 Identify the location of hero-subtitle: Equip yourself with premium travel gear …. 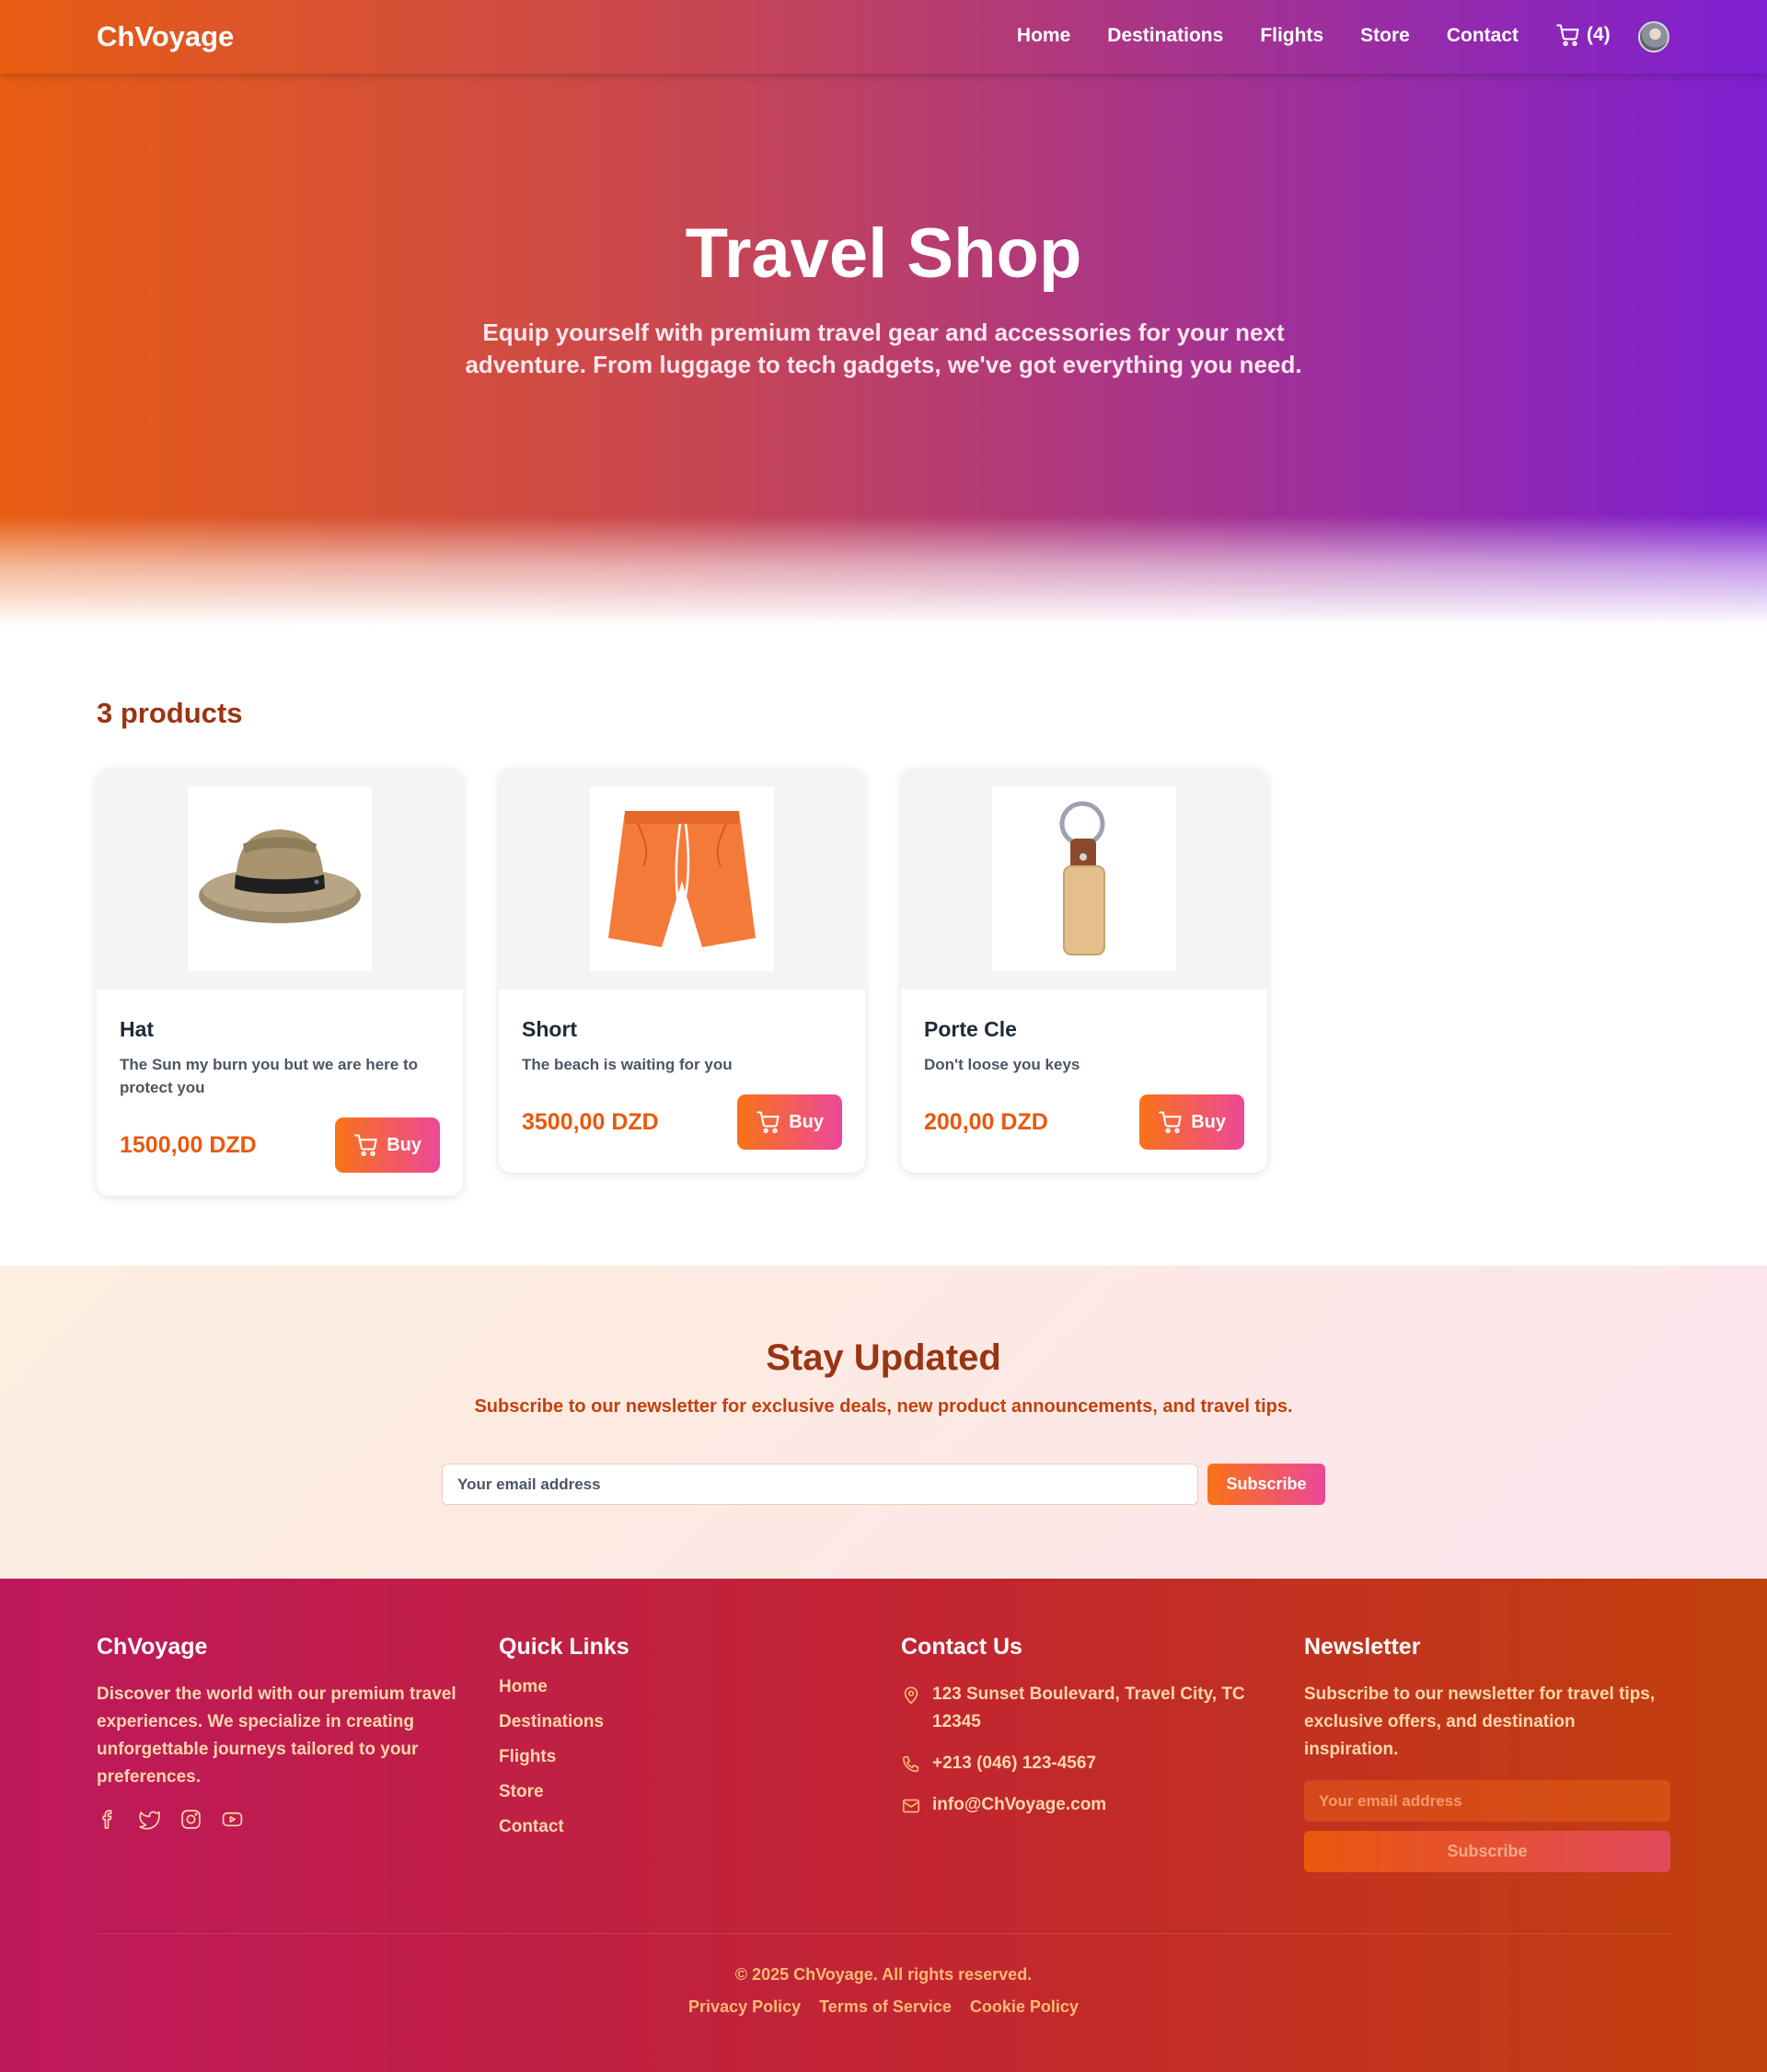
(883, 348).